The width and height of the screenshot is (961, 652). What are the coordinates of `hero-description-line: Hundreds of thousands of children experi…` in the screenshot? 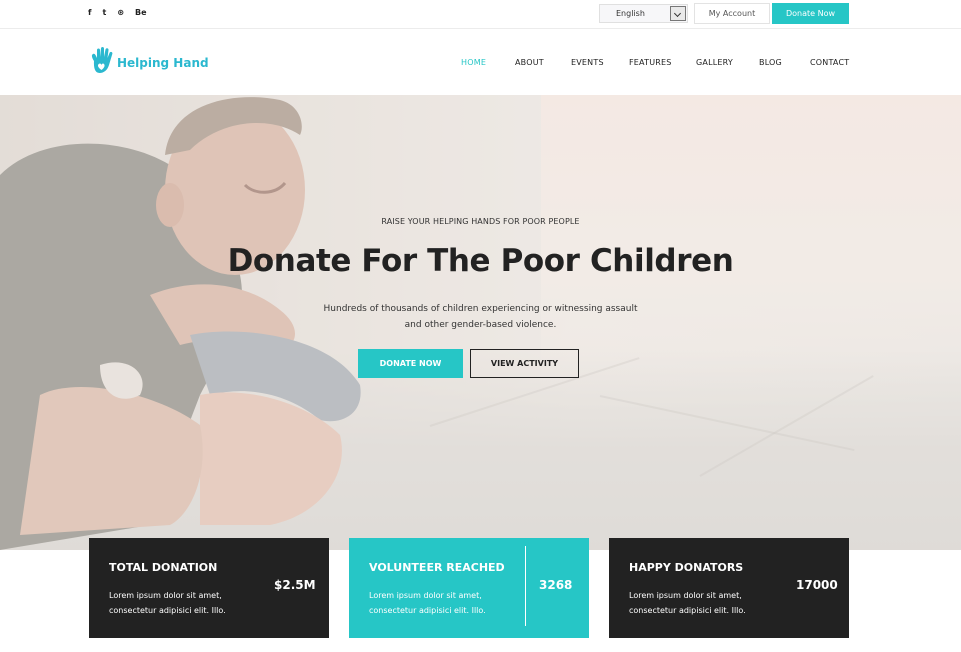 It's located at (480, 309).